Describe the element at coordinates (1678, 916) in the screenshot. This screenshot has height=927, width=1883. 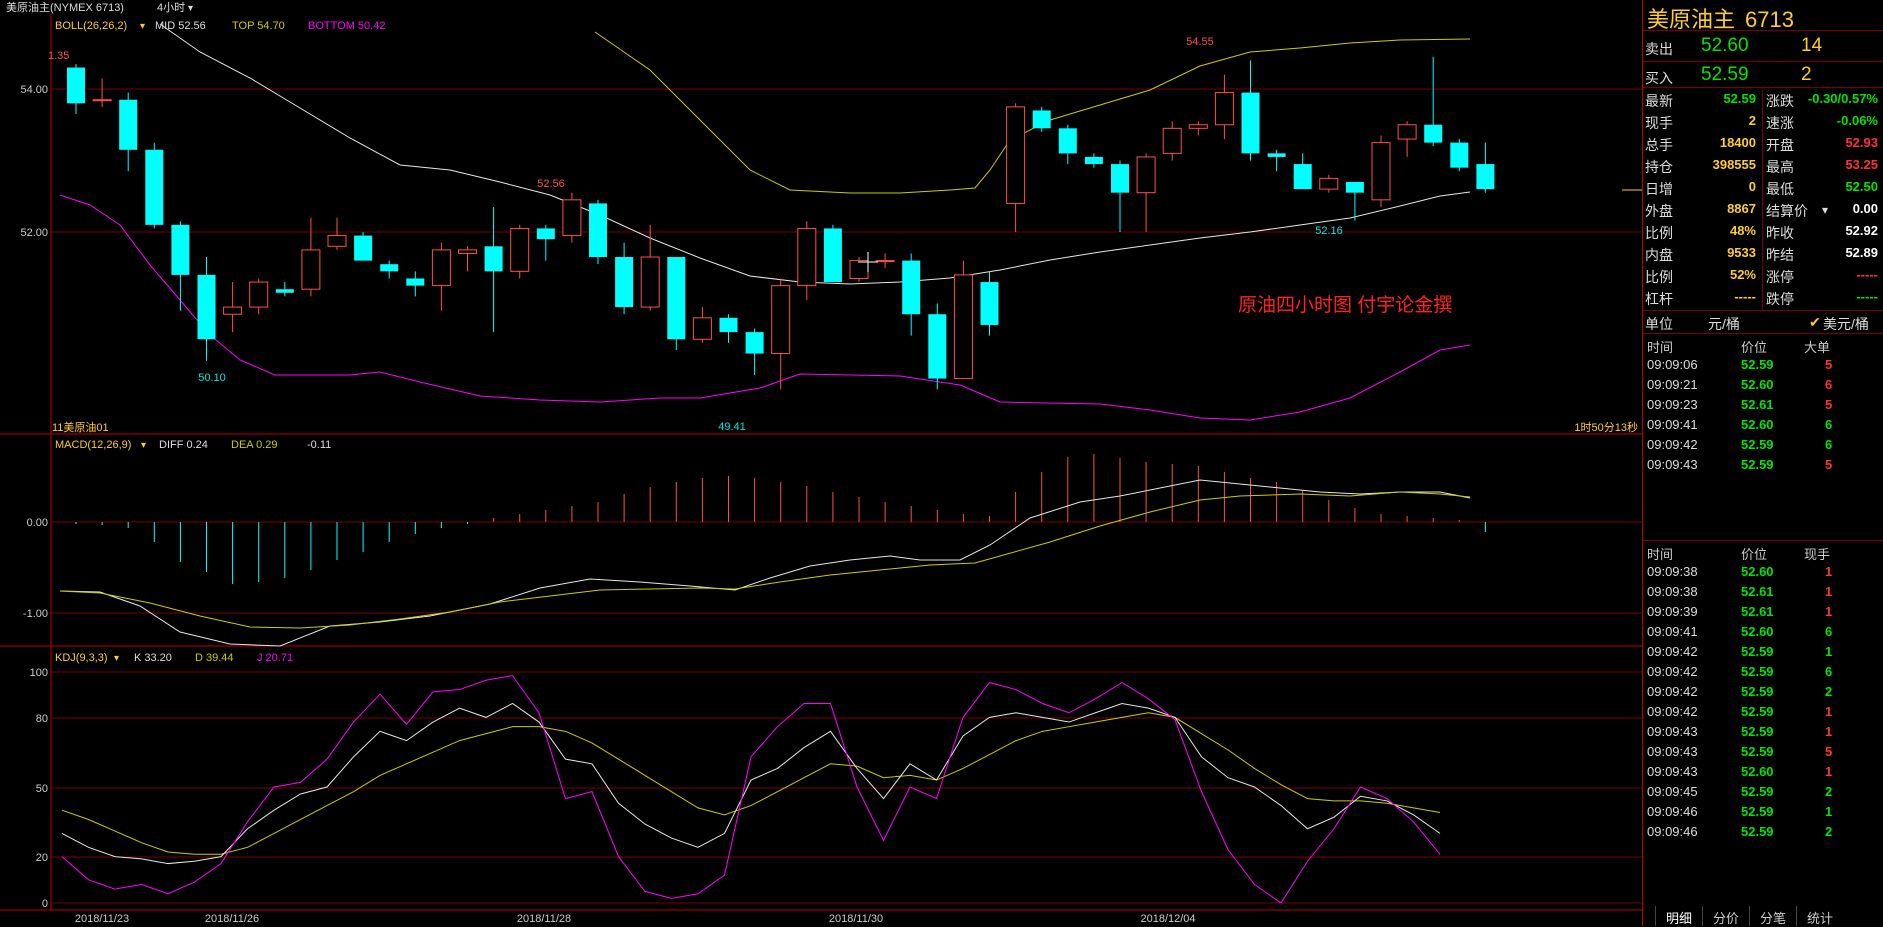
I see `tab-detail: 明细` at that location.